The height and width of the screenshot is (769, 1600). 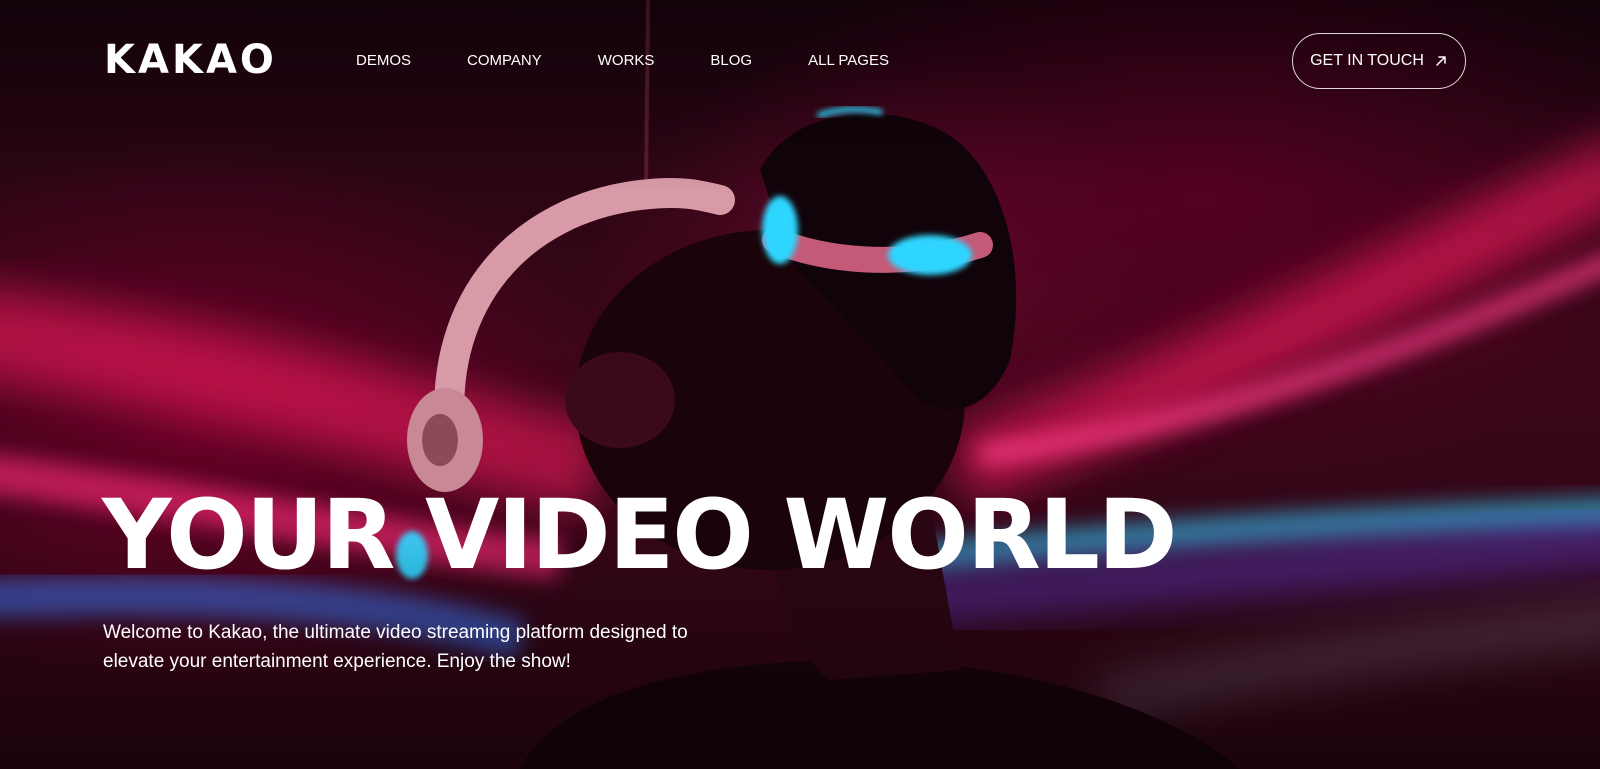 I want to click on nav-item-works: WORKS, so click(x=626, y=61).